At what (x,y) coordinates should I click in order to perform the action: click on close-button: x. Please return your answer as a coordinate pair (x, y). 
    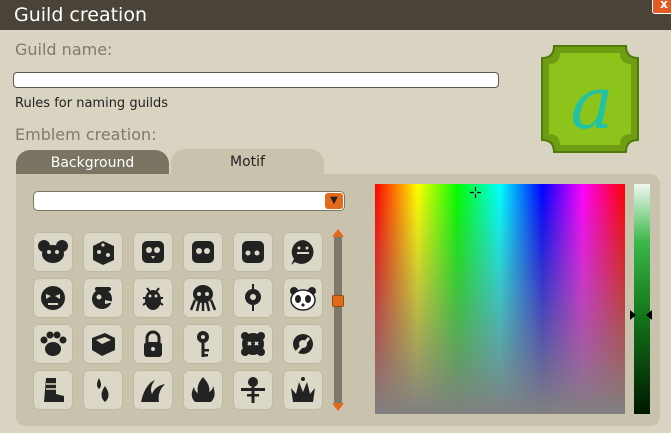
    Looking at the image, I should click on (661, 7).